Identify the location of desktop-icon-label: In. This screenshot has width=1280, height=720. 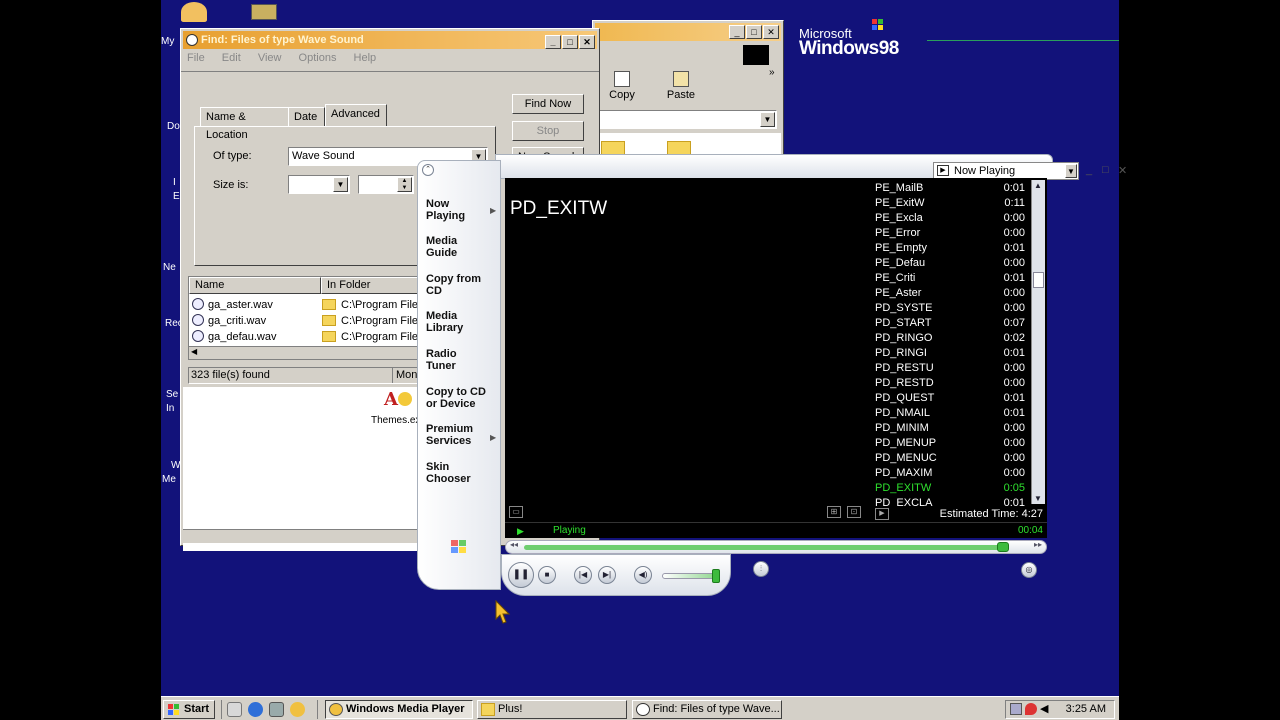
(170, 408).